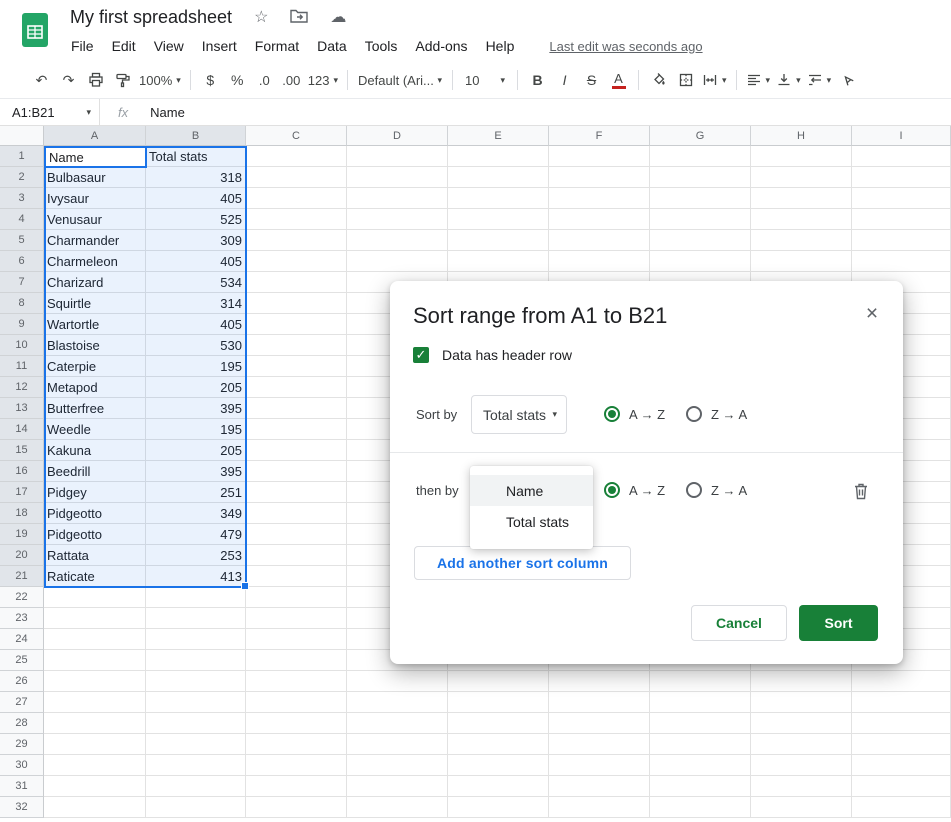 The image size is (951, 822). I want to click on cell-B15: 205, so click(196, 450).